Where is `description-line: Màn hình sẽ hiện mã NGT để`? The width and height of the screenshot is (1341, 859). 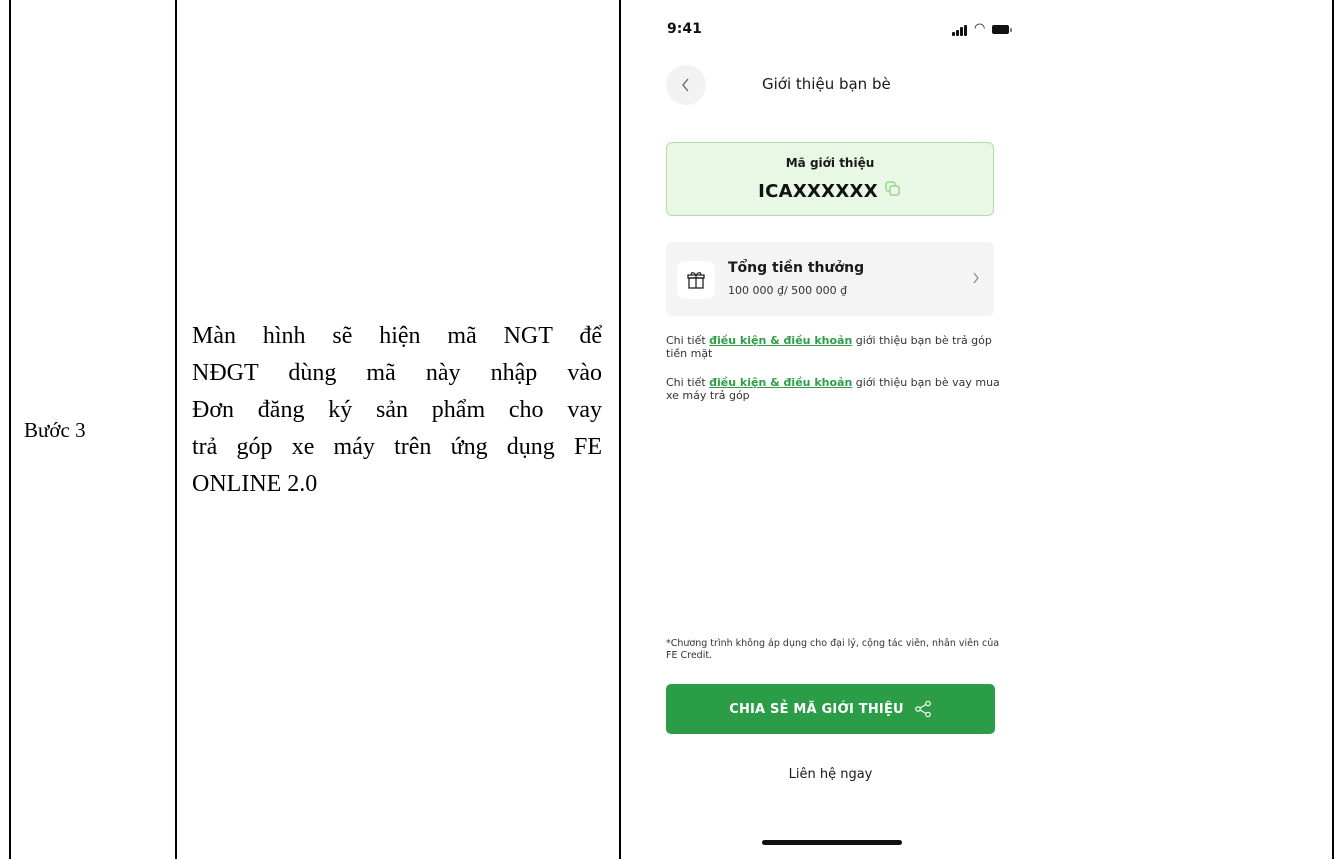 description-line: Màn hình sẽ hiện mã NGT để is located at coordinates (397, 336).